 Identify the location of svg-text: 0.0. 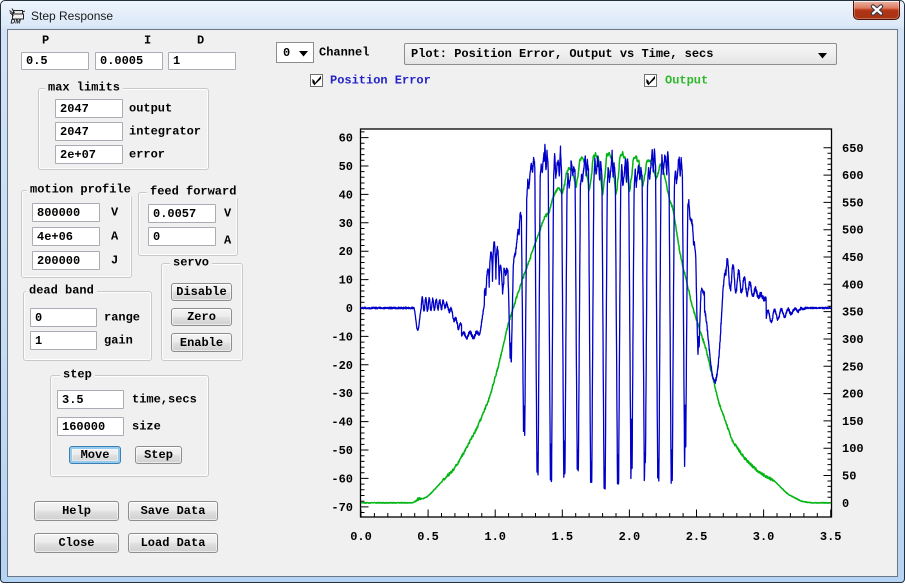
(361, 537).